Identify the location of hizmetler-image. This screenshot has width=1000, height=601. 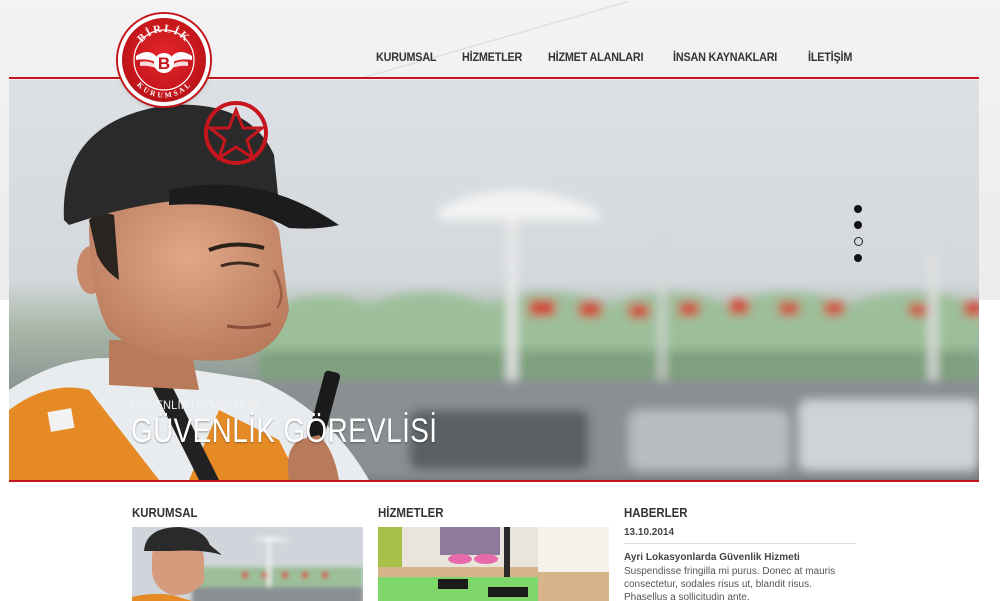
(493, 564).